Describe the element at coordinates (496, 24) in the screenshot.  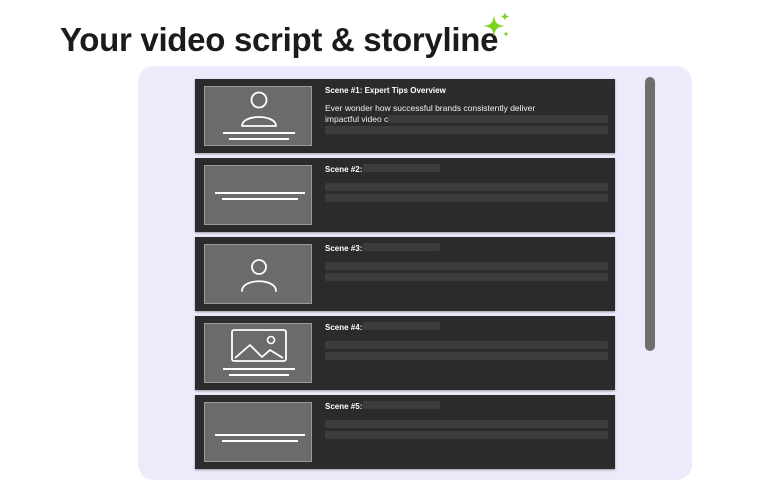
I see `sparkle-icon` at that location.